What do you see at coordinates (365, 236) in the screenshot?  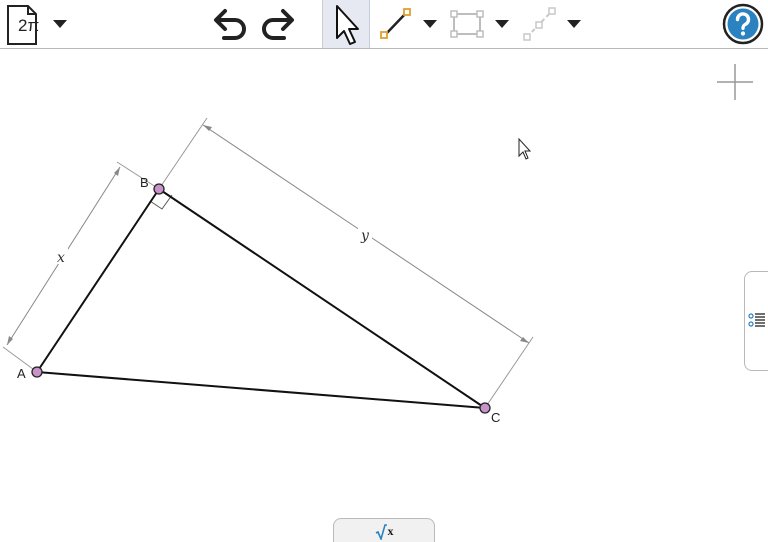 I see `measurement-label-y: y` at bounding box center [365, 236].